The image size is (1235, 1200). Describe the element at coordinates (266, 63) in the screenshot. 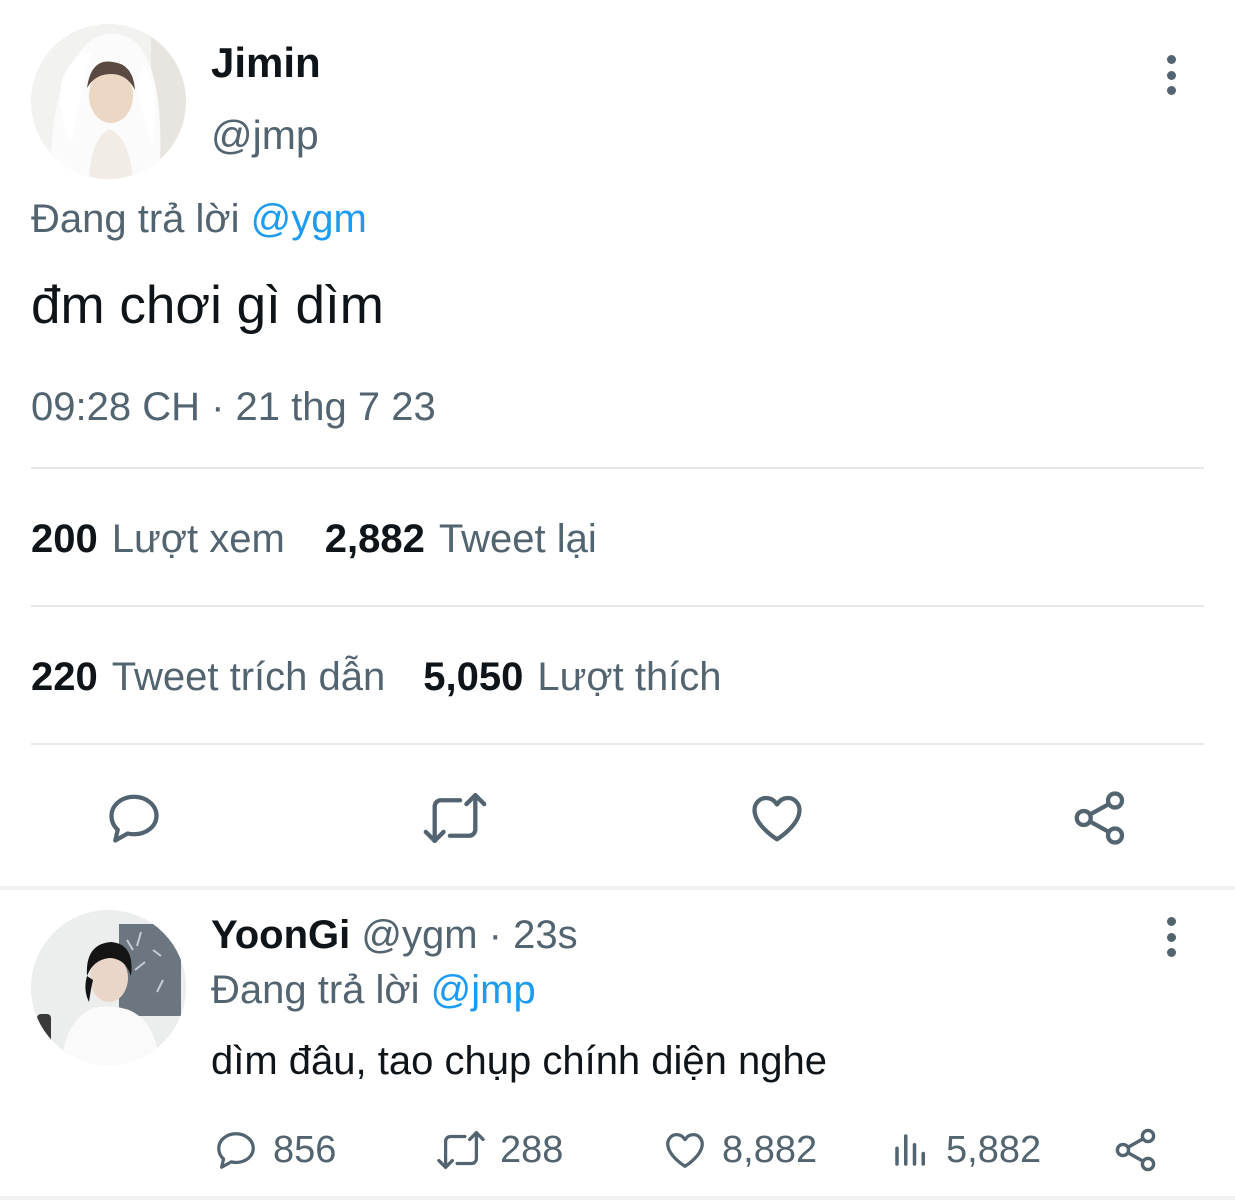

I see `author-name: Jimin` at that location.